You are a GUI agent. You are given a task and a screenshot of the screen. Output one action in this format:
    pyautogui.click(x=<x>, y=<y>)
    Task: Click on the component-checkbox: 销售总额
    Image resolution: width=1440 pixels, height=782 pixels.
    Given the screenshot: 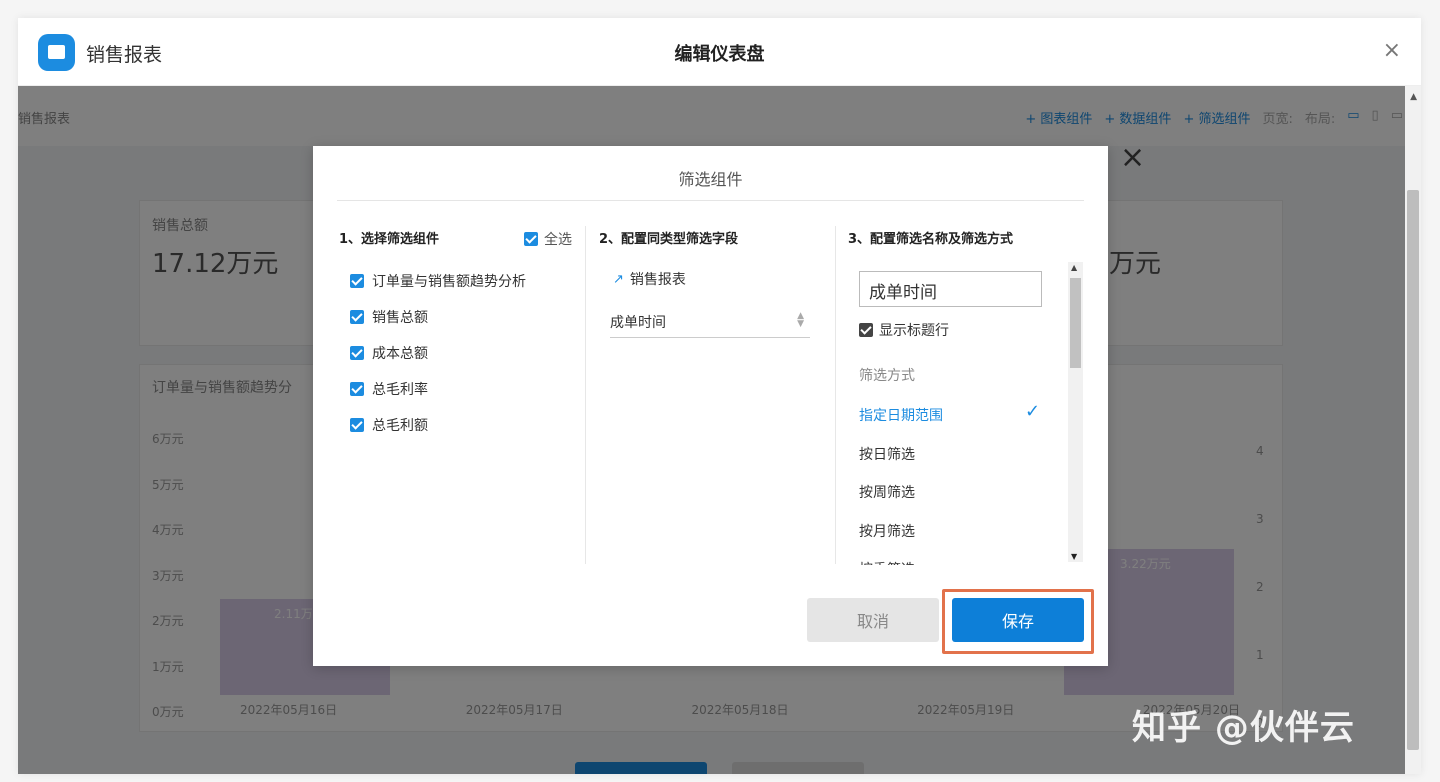 What is the action you would take?
    pyautogui.click(x=389, y=317)
    